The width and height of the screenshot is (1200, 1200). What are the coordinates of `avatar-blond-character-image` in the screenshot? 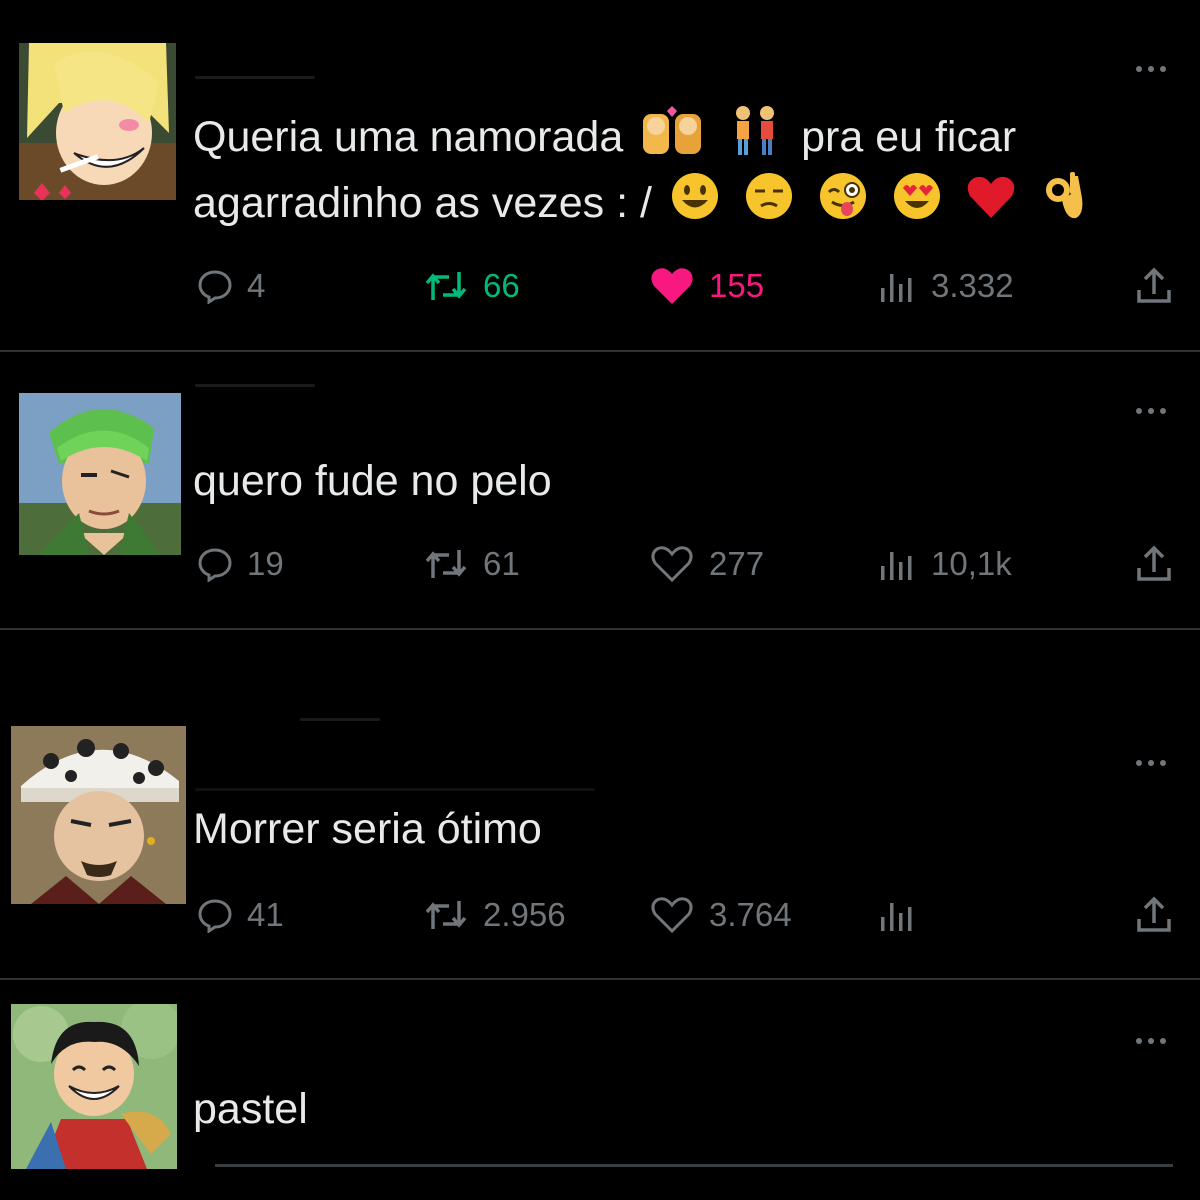 It's located at (97, 121).